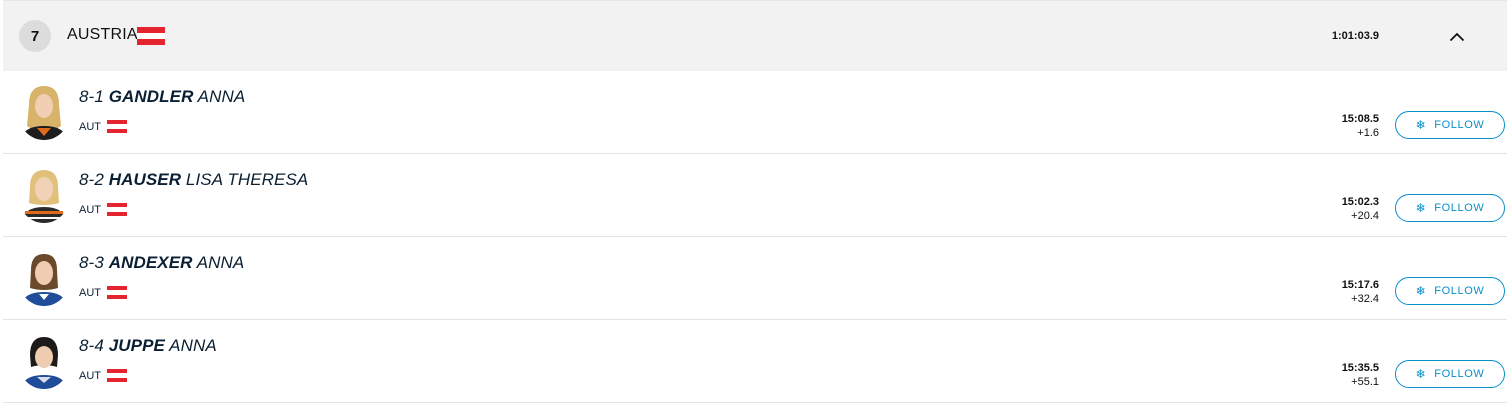  Describe the element at coordinates (247, 179) in the screenshot. I see `athlete-first-name: LISA THERESA` at that location.